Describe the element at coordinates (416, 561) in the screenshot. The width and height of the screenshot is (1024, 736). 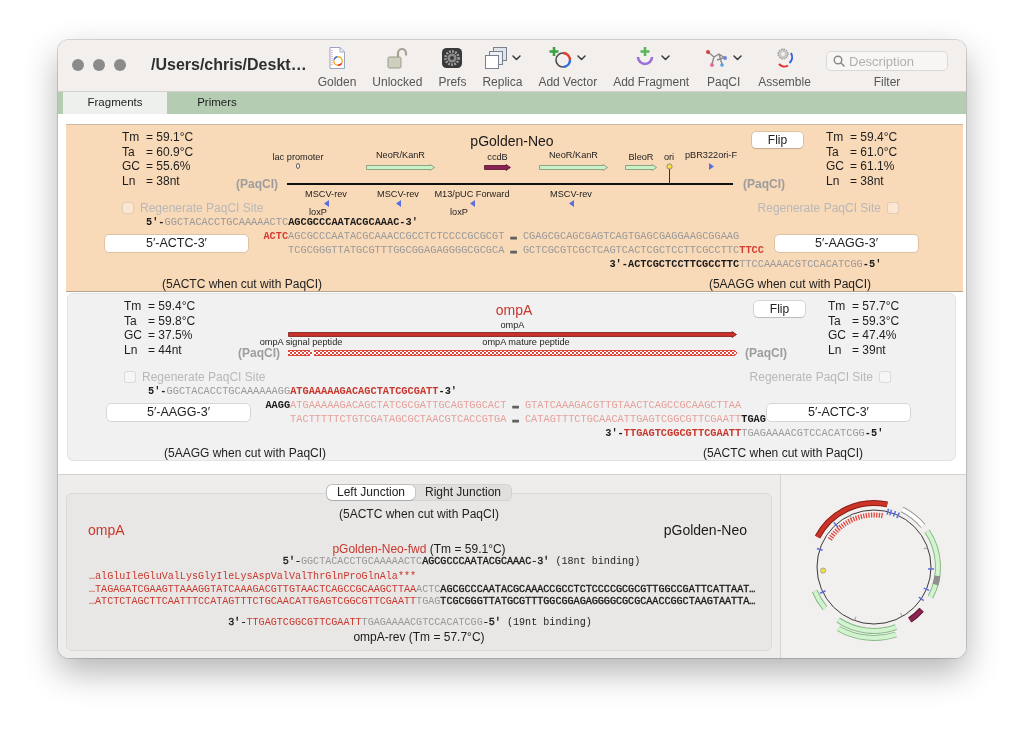
I see `primer-sequence: 5'-GGCTACACCTGCAAAAACTCAGCGCCCAATACGCAAAC-3'` at that location.